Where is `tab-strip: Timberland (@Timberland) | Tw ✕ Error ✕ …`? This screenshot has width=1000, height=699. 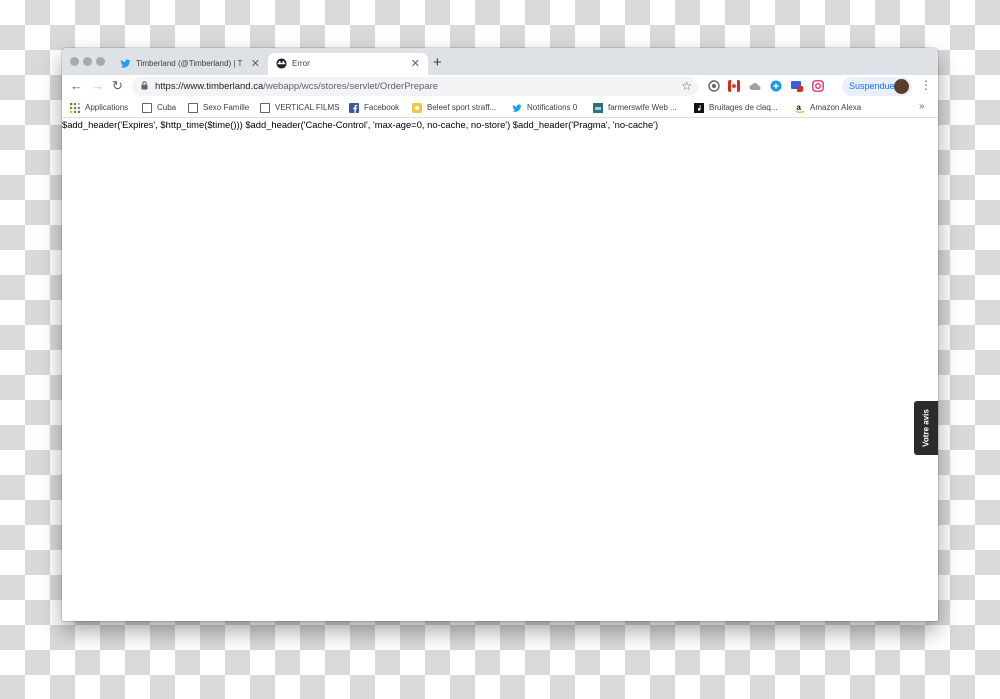
tab-strip: Timberland (@Timberland) | Tw ✕ Error ✕ … is located at coordinates (500, 61).